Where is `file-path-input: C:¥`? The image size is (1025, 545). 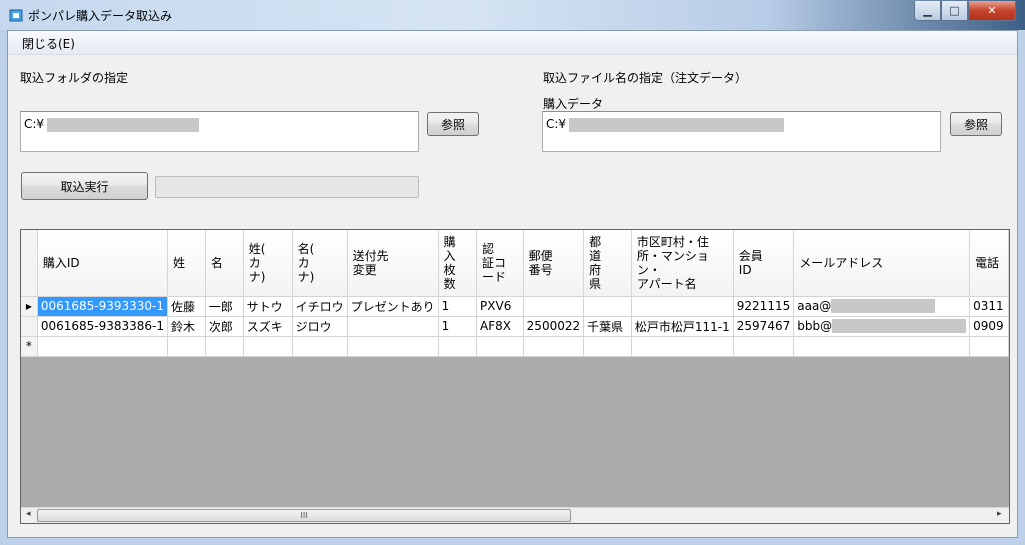
file-path-input: C:¥ is located at coordinates (741, 131).